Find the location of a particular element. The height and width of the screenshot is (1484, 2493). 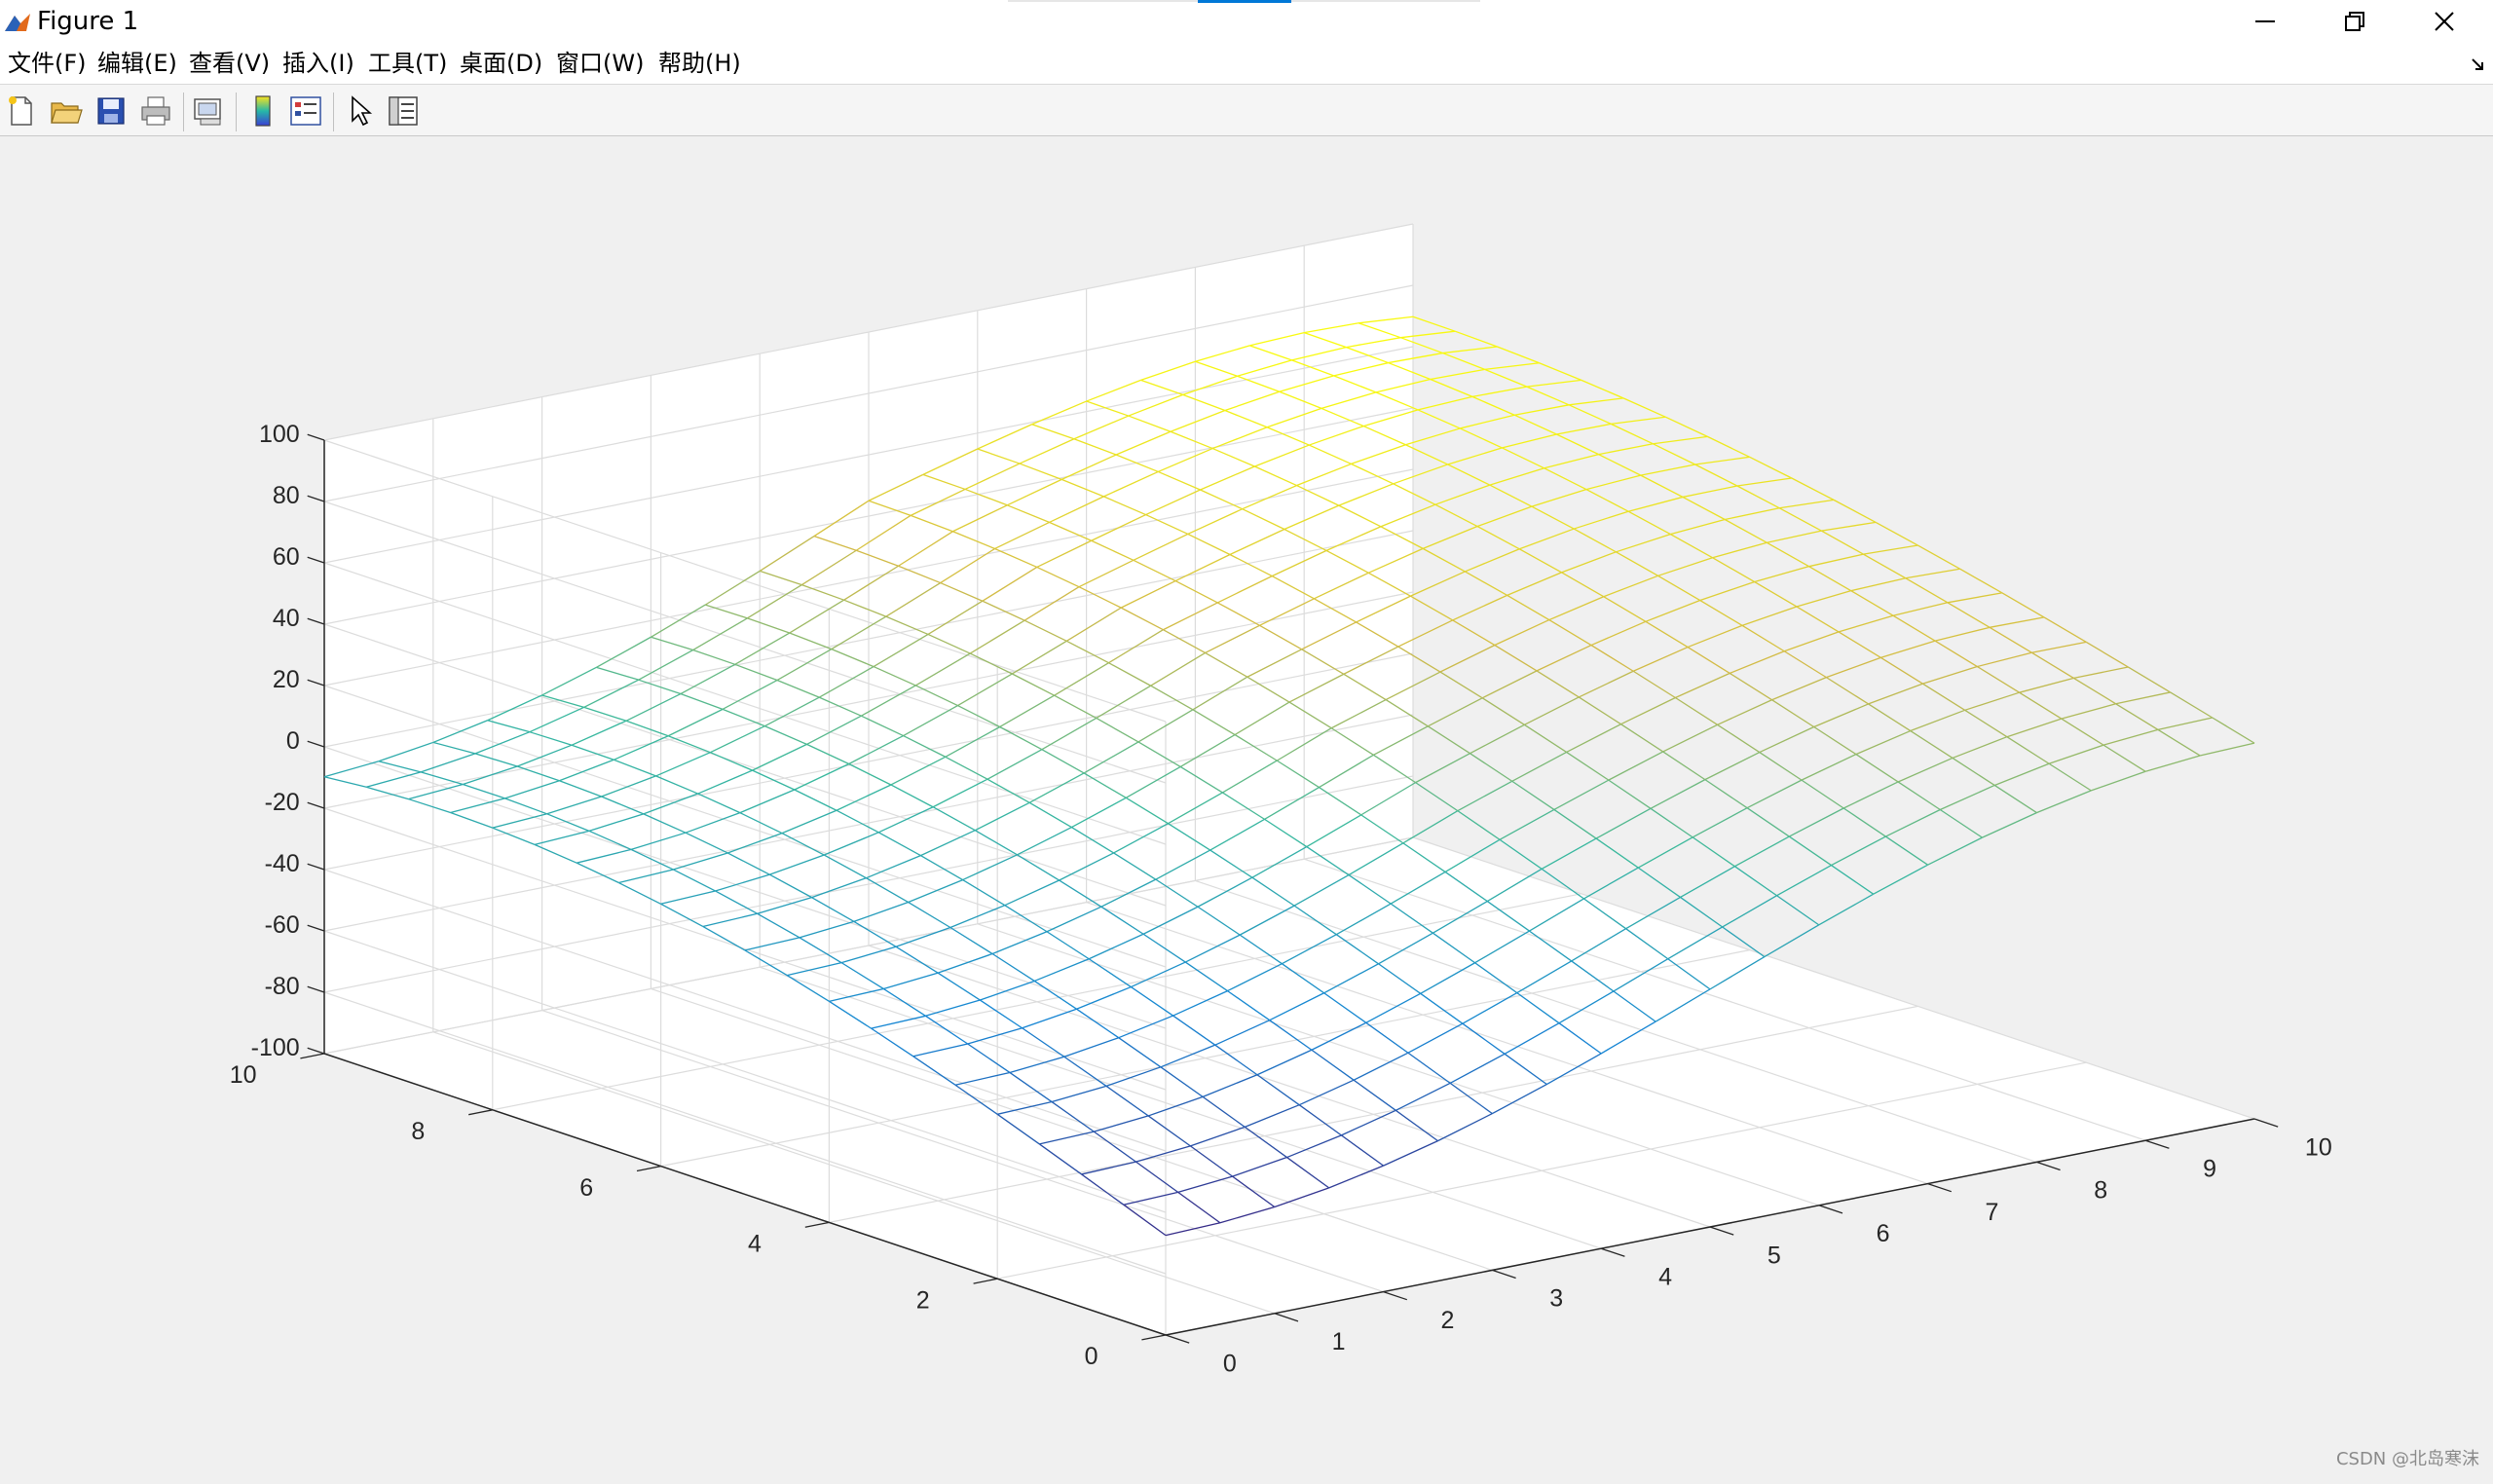

title-bar: Figure 1 is located at coordinates (1247, 21).